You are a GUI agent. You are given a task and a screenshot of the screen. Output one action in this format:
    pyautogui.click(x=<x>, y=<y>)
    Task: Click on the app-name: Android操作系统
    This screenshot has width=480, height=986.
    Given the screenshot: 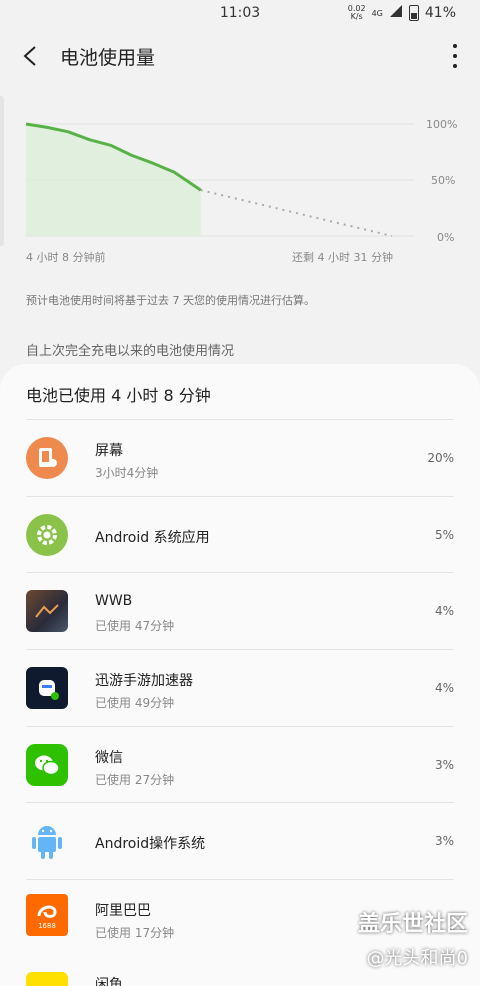 What is the action you would take?
    pyautogui.click(x=150, y=844)
    